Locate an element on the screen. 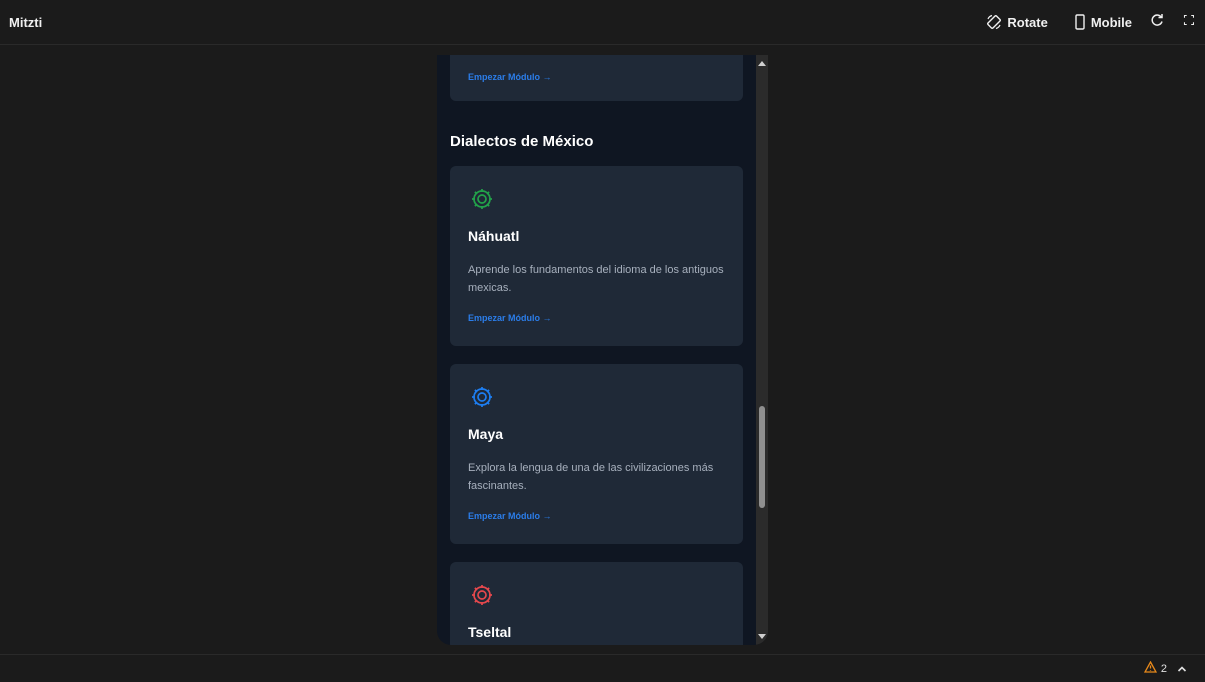  card-title: Tseltal is located at coordinates (490, 632).